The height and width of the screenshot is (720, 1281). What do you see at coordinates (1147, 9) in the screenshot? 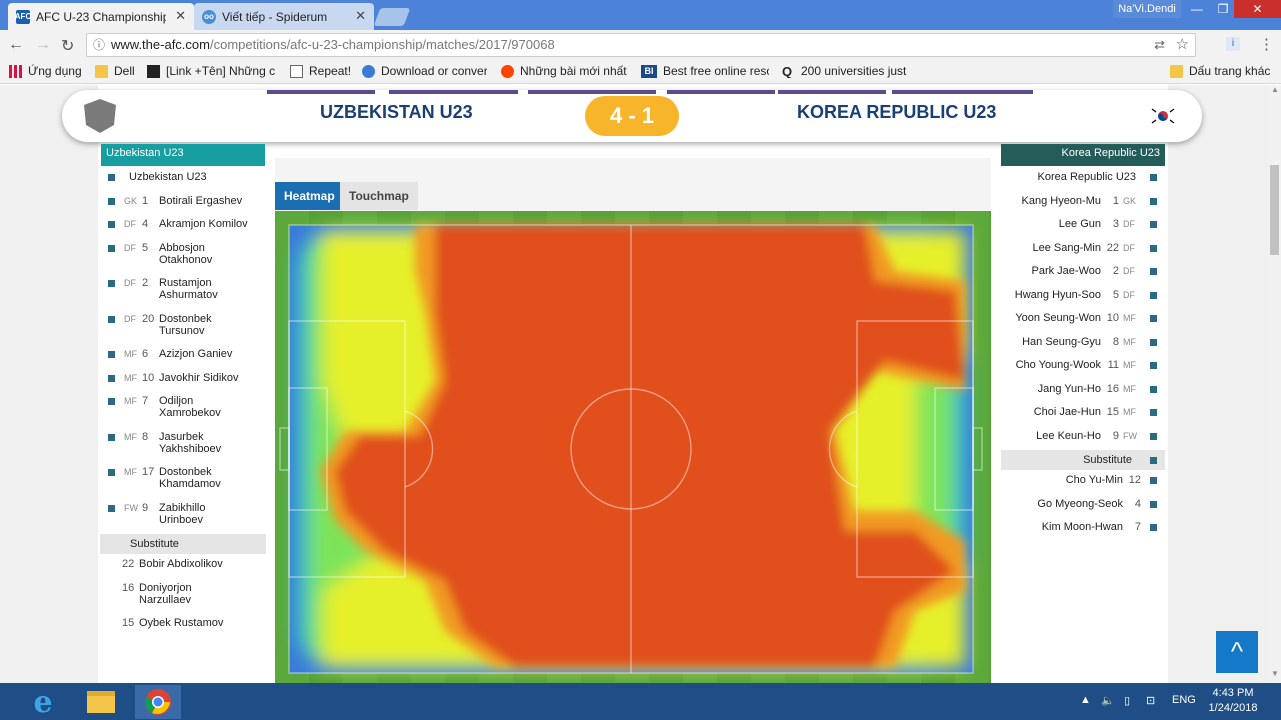
I see `profile-button: Na'Vi.Dendi` at bounding box center [1147, 9].